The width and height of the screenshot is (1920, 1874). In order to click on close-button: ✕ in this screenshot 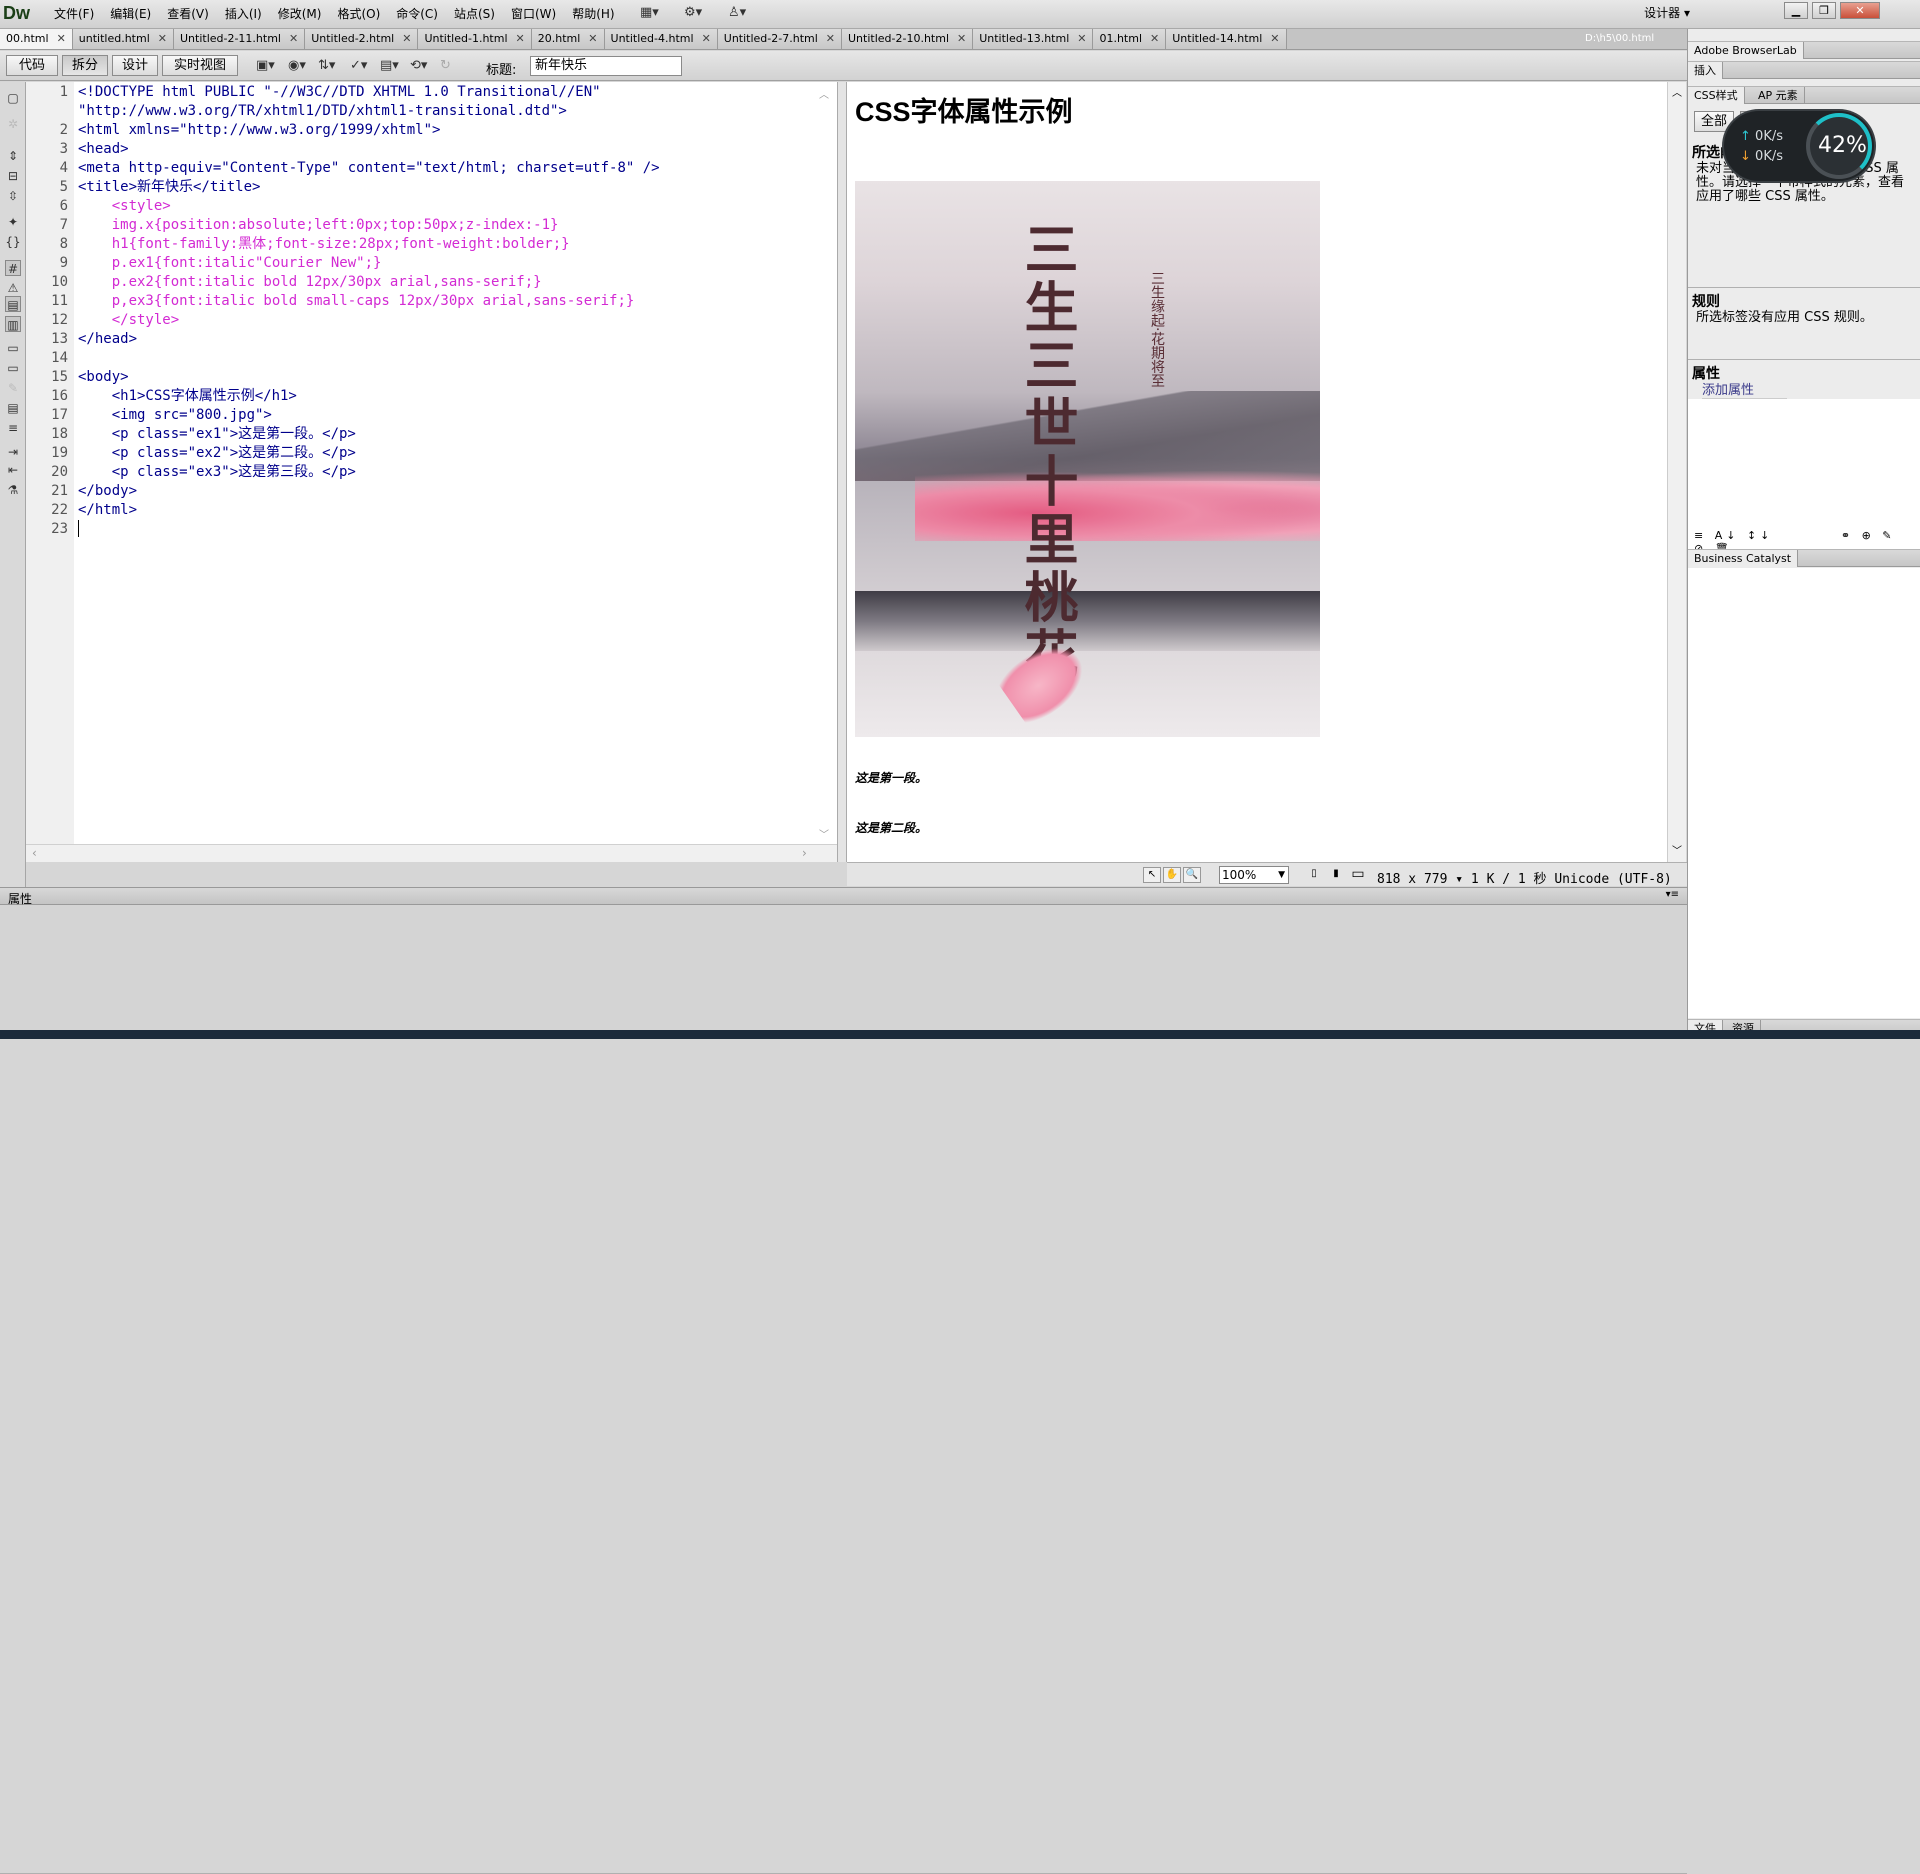, I will do `click(1860, 10)`.